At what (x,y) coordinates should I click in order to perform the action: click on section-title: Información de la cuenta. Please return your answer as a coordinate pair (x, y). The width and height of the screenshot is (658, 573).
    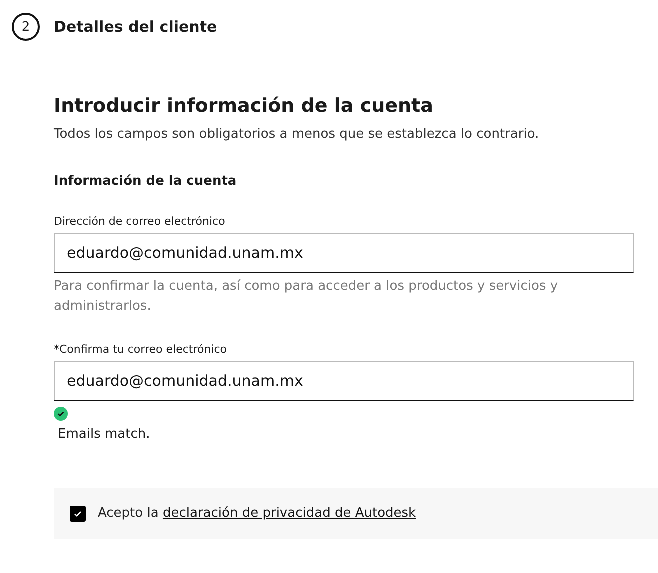
    Looking at the image, I should click on (146, 181).